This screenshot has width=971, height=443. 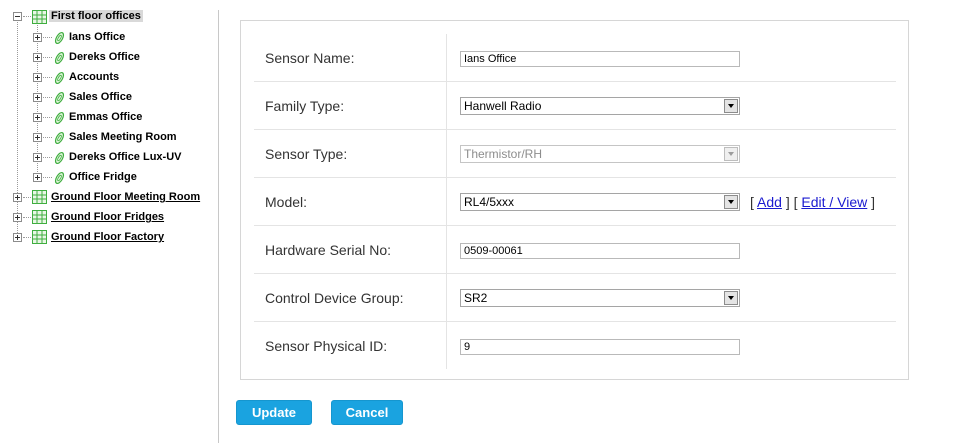 I want to click on tree-sensor-item: Emmas Office, so click(x=105, y=117).